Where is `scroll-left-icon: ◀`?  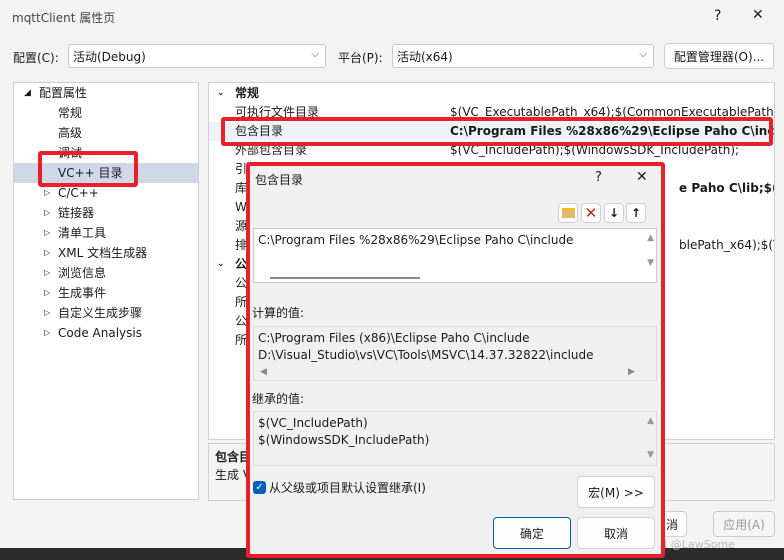 scroll-left-icon: ◀ is located at coordinates (263, 372).